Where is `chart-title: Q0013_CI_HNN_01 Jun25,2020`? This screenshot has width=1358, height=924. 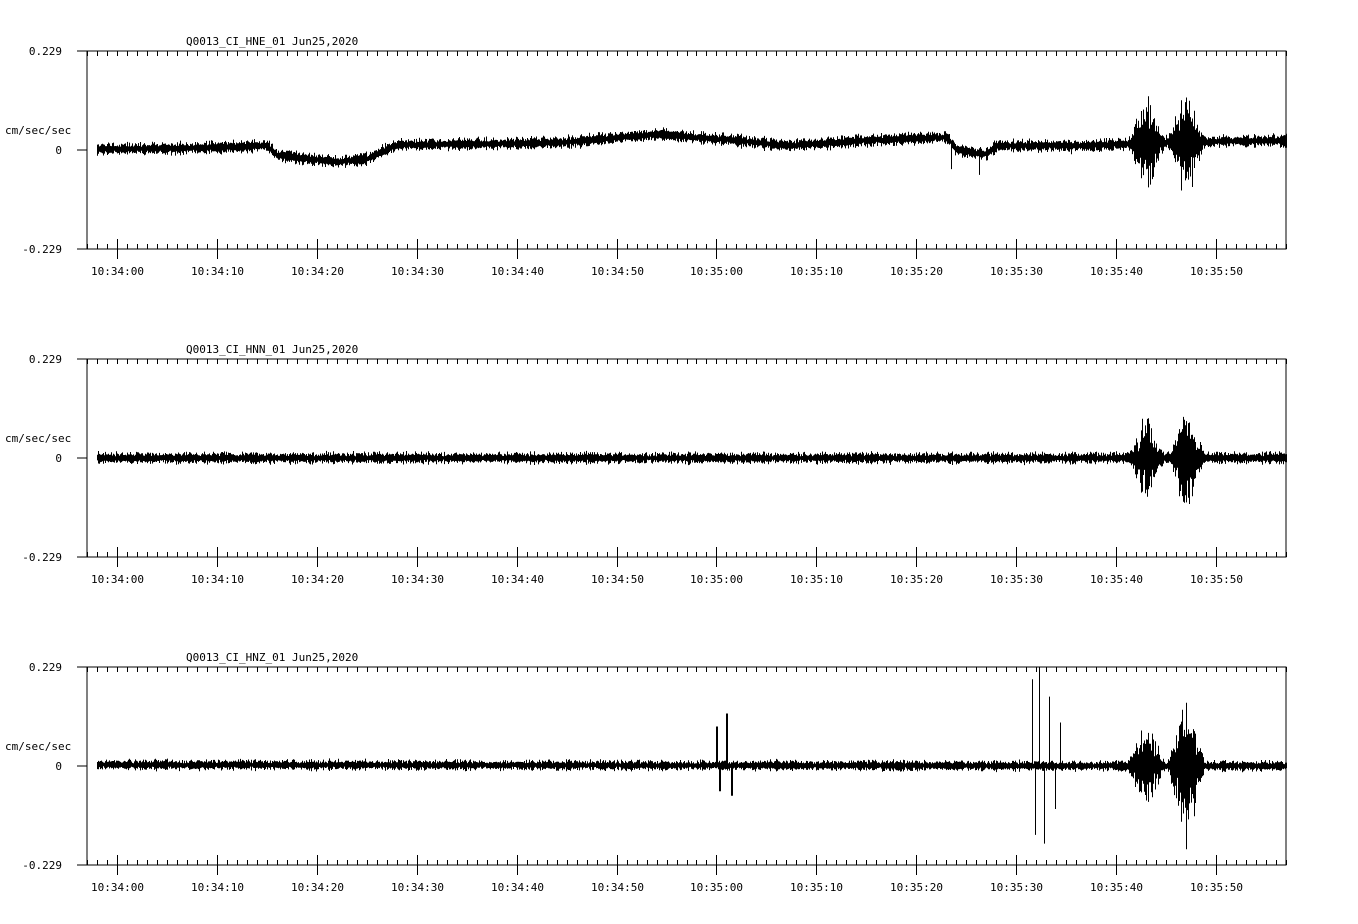 chart-title: Q0013_CI_HNN_01 Jun25,2020 is located at coordinates (272, 349).